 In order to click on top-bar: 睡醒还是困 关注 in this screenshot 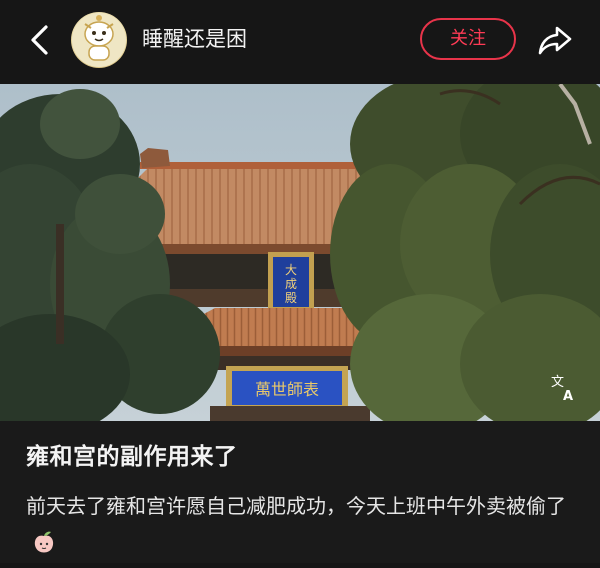, I will do `click(300, 42)`.